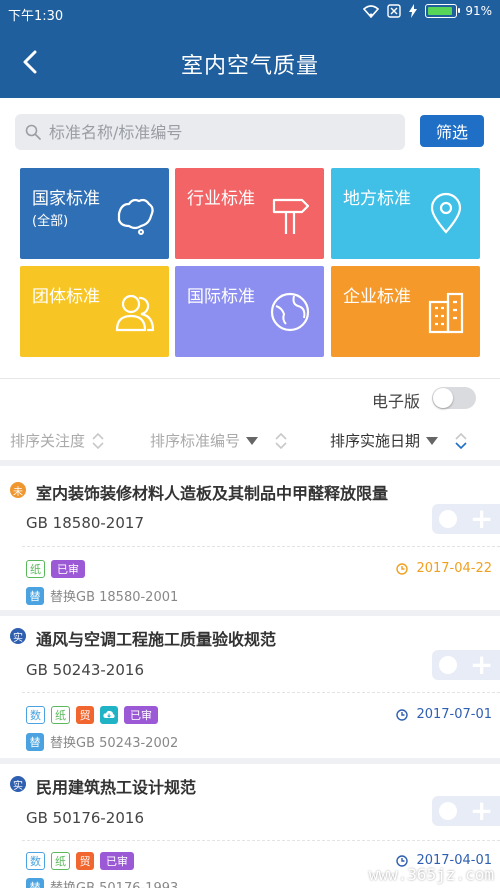  What do you see at coordinates (114, 597) in the screenshot?
I see `replace-text: 替换GB 18580-2001` at bounding box center [114, 597].